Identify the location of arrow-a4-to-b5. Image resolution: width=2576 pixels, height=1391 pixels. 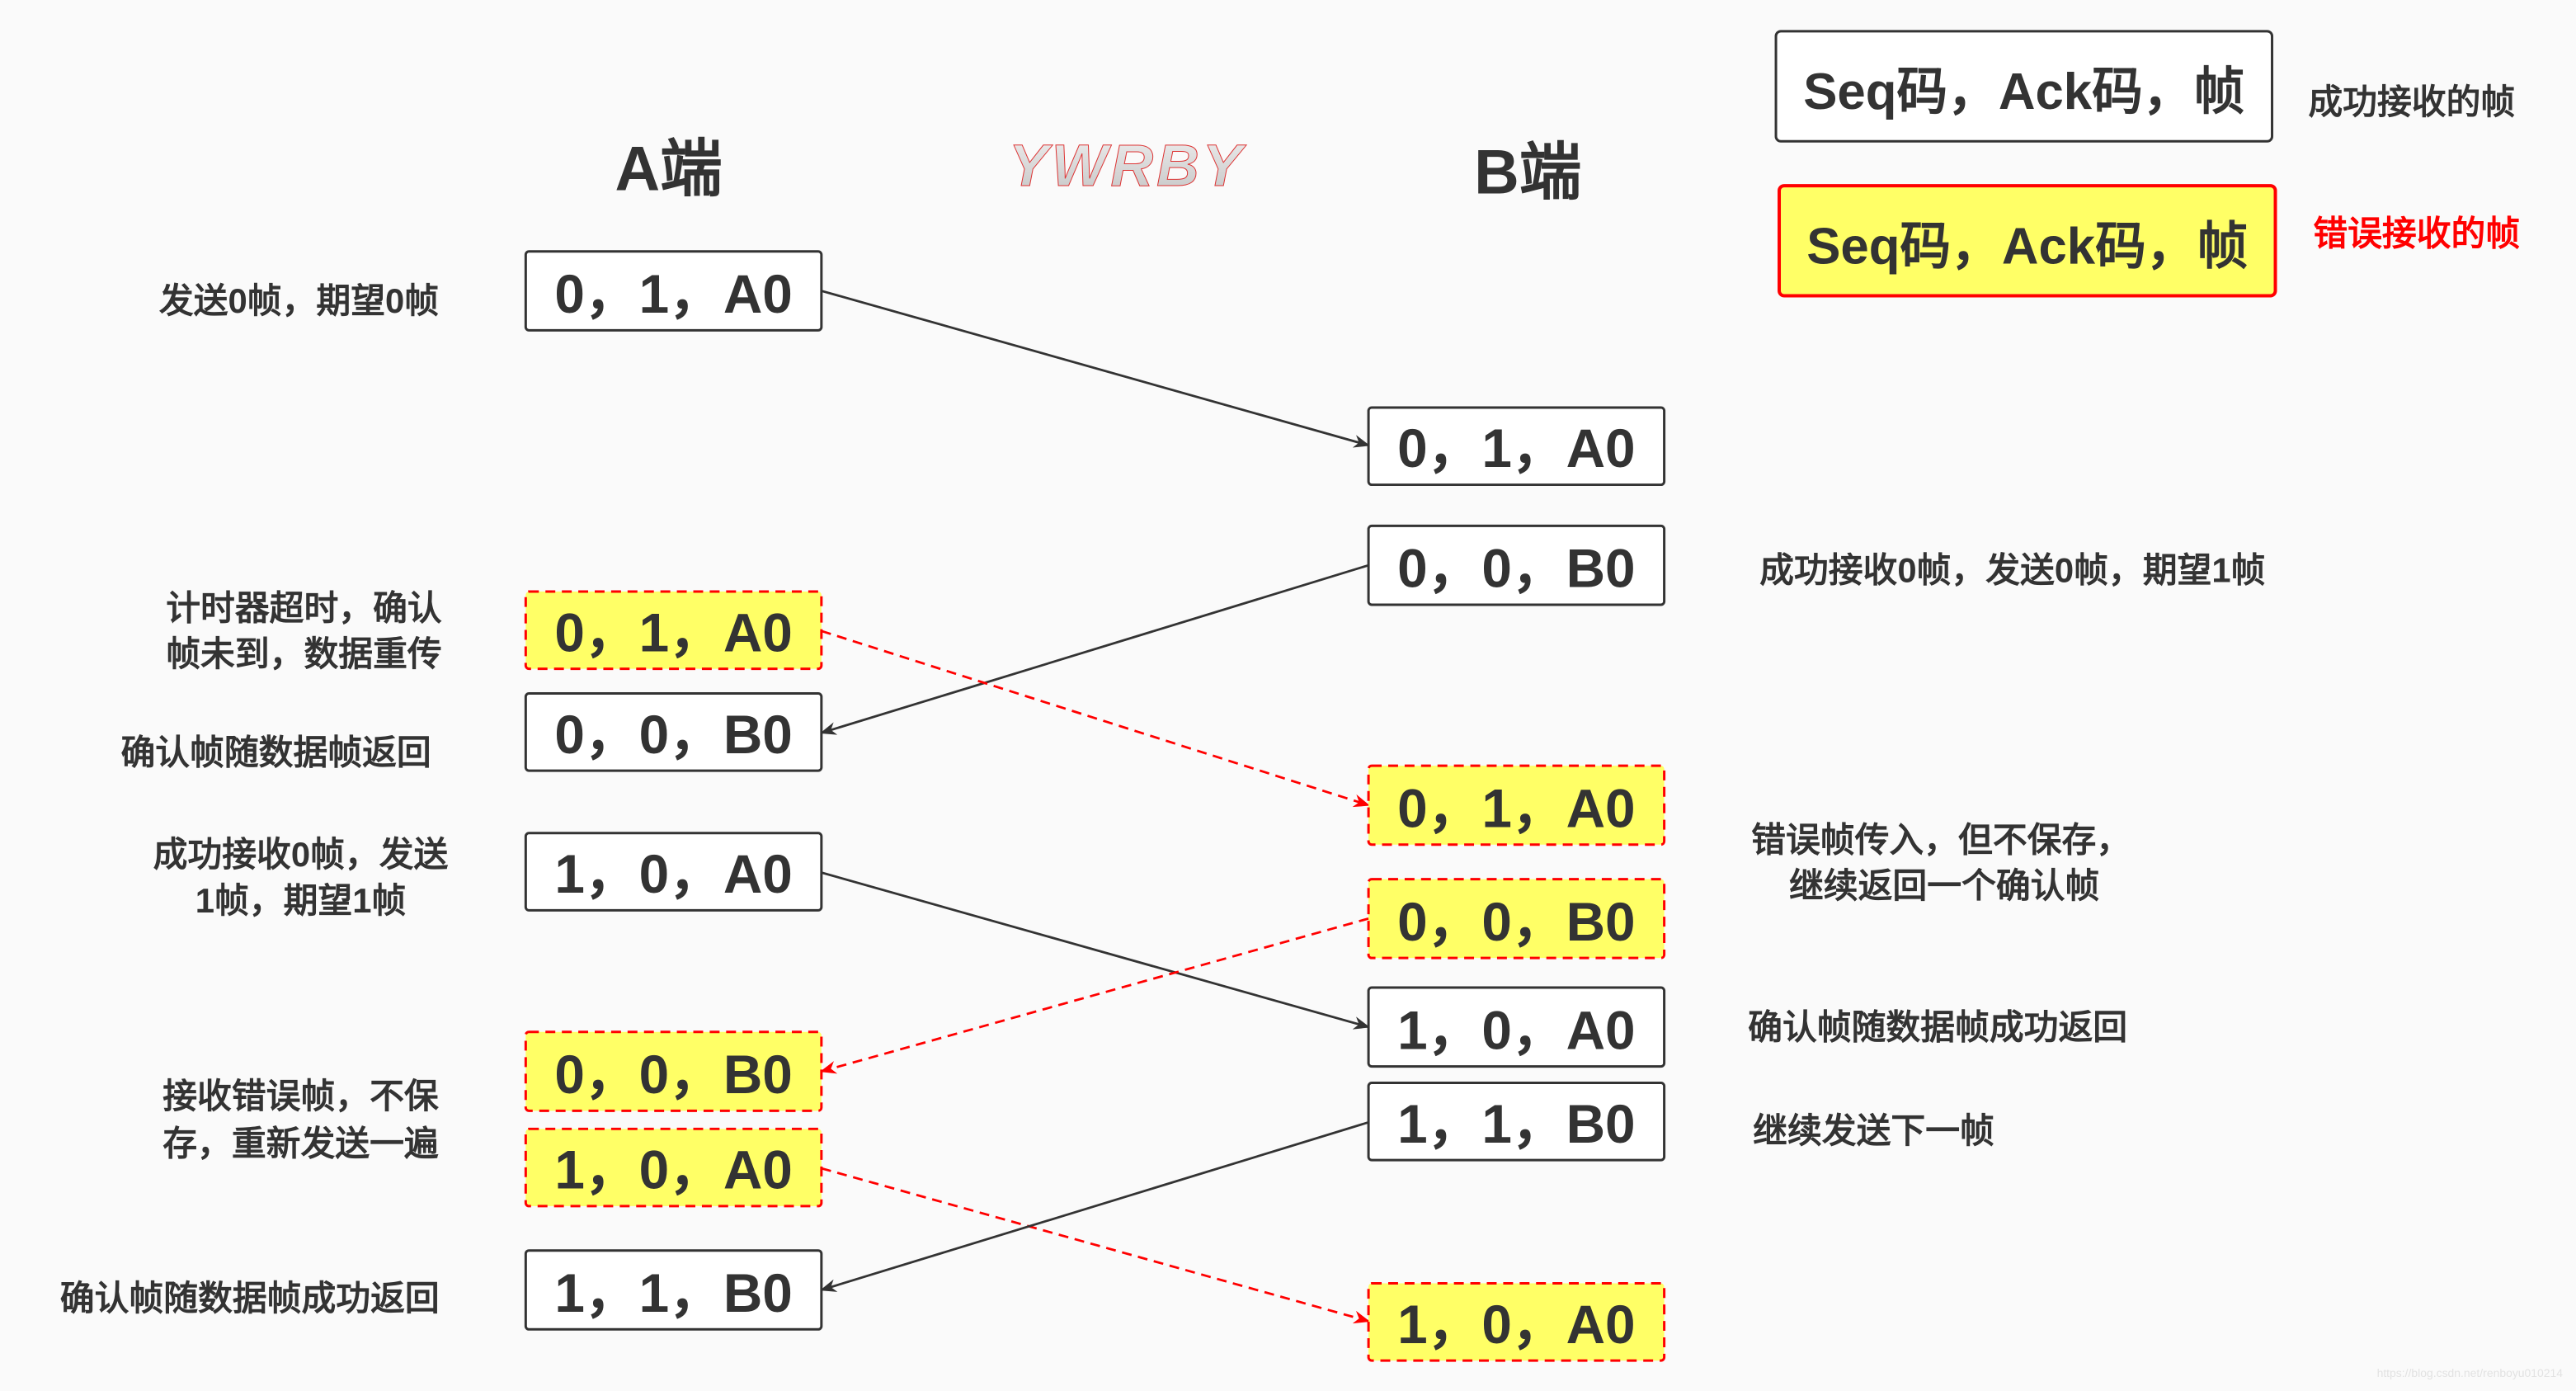
(1096, 950).